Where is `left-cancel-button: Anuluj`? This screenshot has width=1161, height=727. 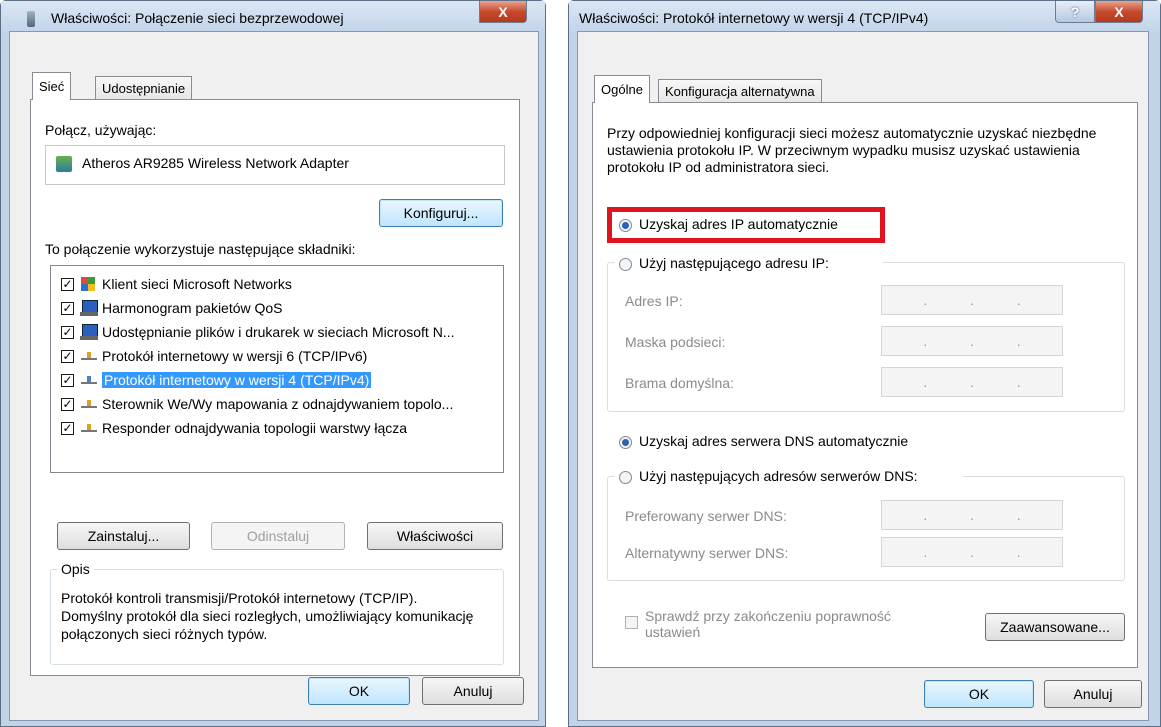
left-cancel-button: Anuluj is located at coordinates (473, 691).